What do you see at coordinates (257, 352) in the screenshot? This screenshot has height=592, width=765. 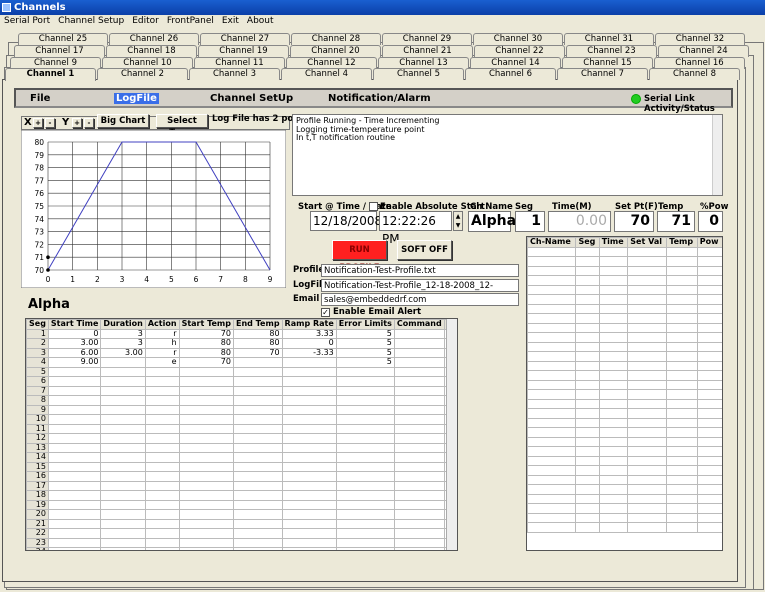 I see `profile-cell: 70` at bounding box center [257, 352].